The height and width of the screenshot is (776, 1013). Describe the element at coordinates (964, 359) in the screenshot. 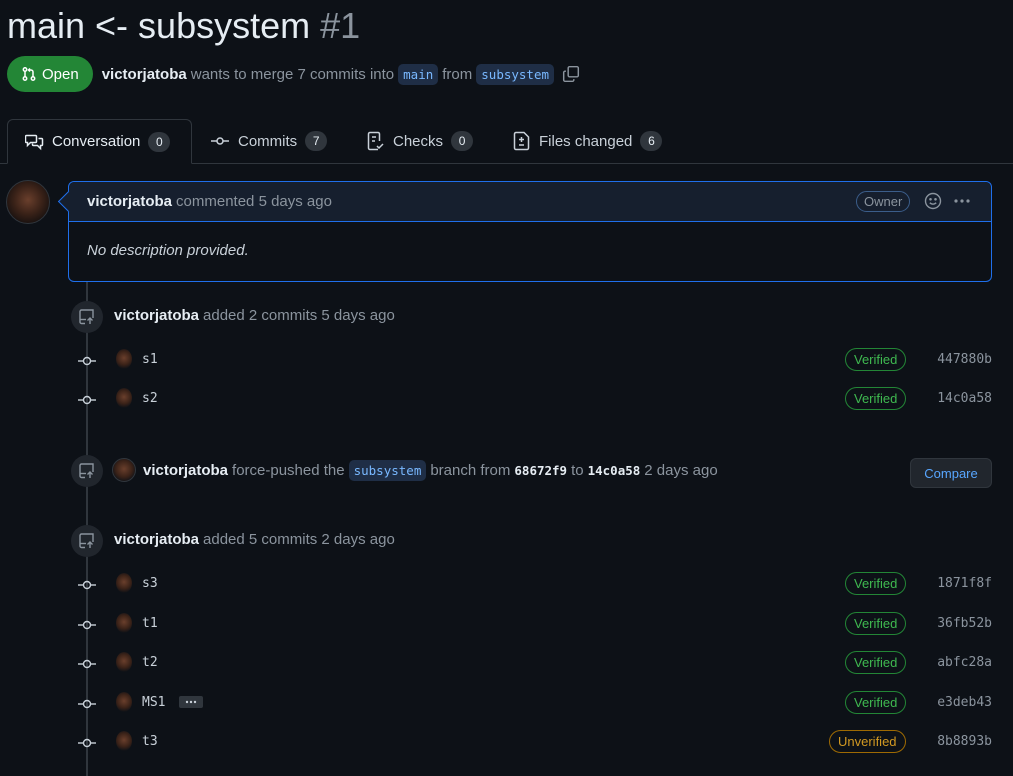

I see `commit-sha: 447880b` at that location.